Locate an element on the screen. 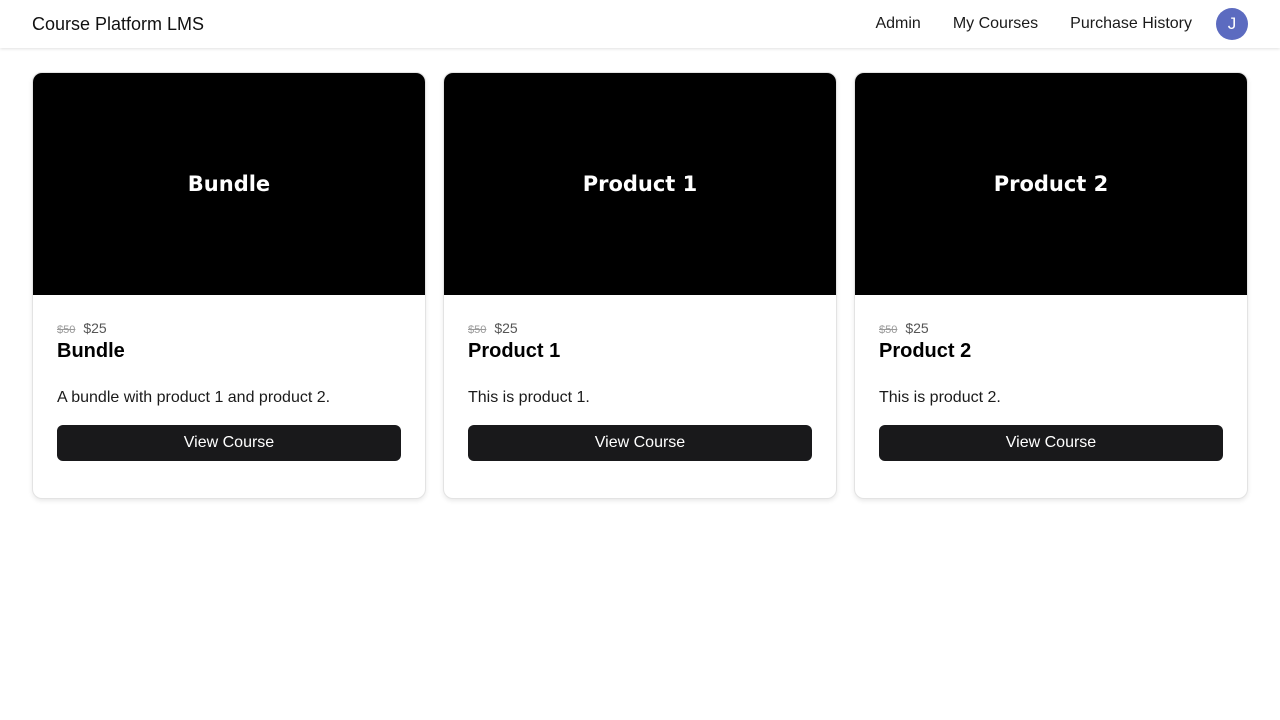 The height and width of the screenshot is (720, 1280). course-thumbnail: Product 2 is located at coordinates (1051, 184).